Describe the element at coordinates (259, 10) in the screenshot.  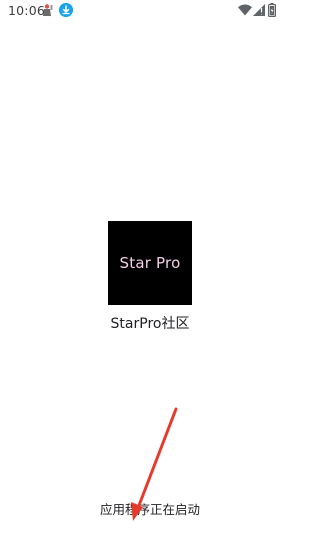
I see `cellular-signal-icon` at that location.